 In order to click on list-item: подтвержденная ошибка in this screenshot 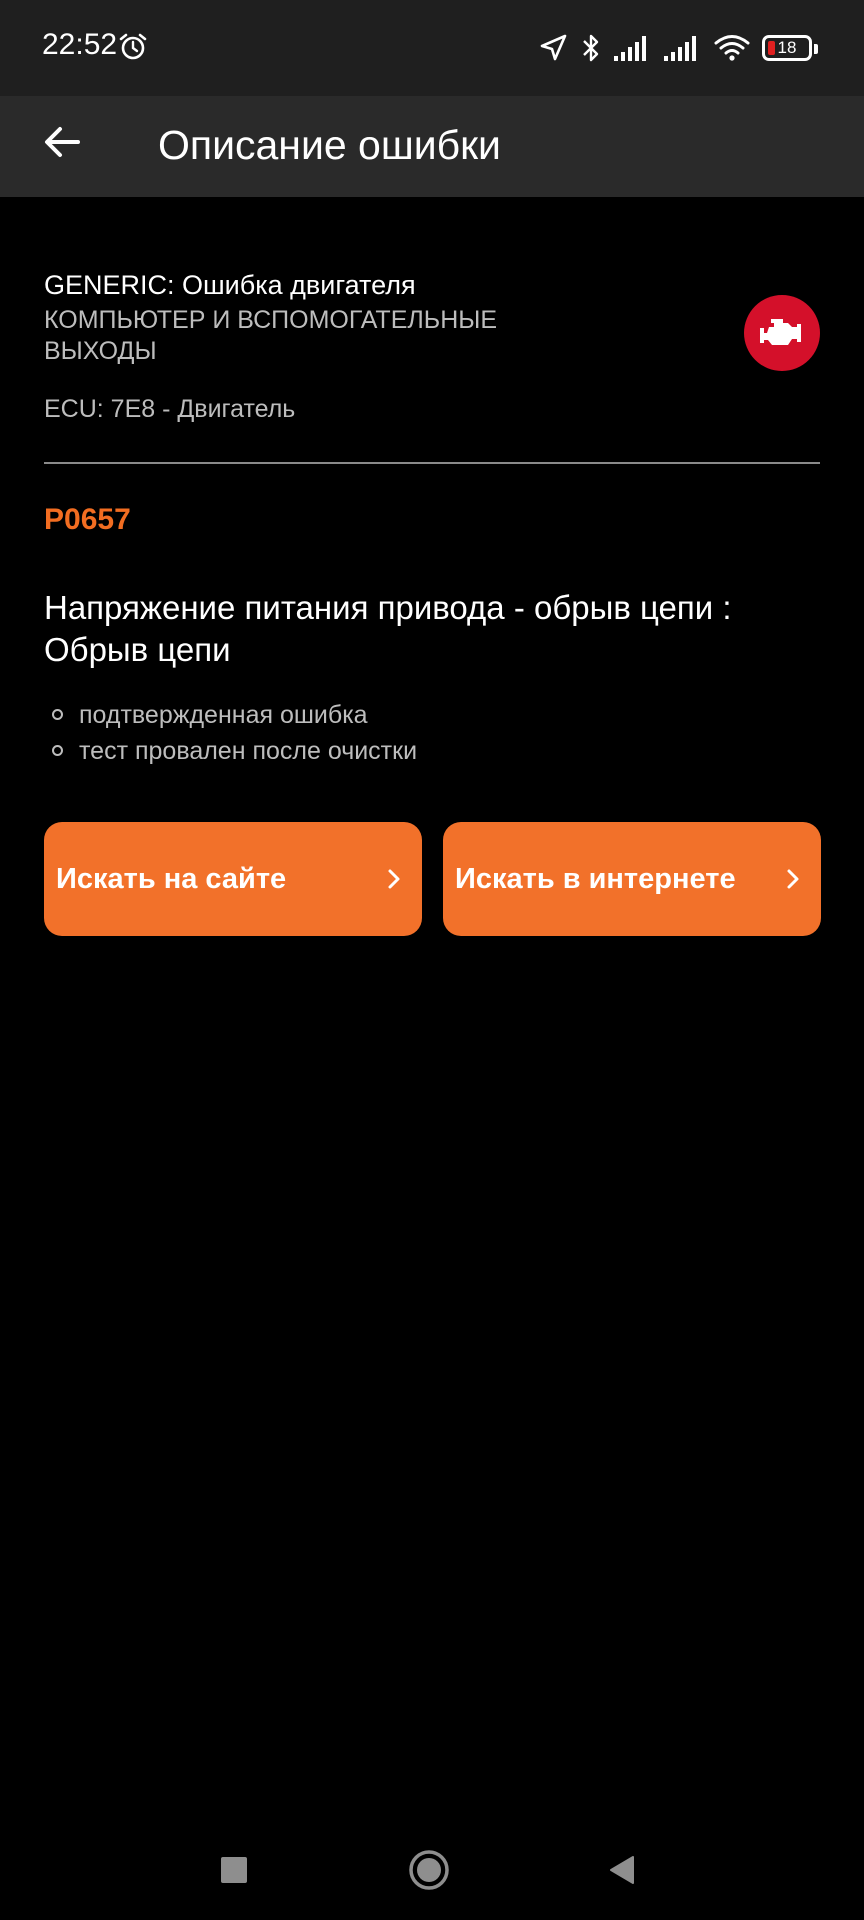, I will do `click(230, 715)`.